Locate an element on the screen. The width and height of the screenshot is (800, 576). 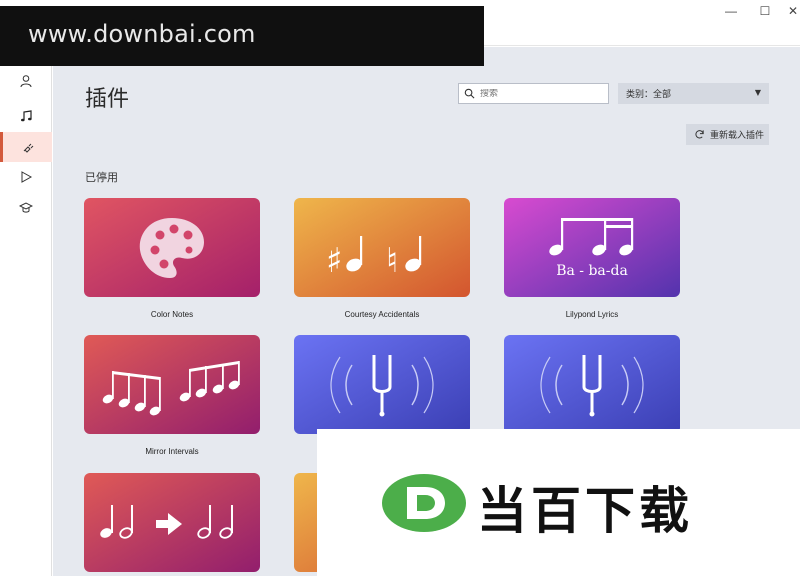
sidebar-item-plugins is located at coordinates (26, 147).